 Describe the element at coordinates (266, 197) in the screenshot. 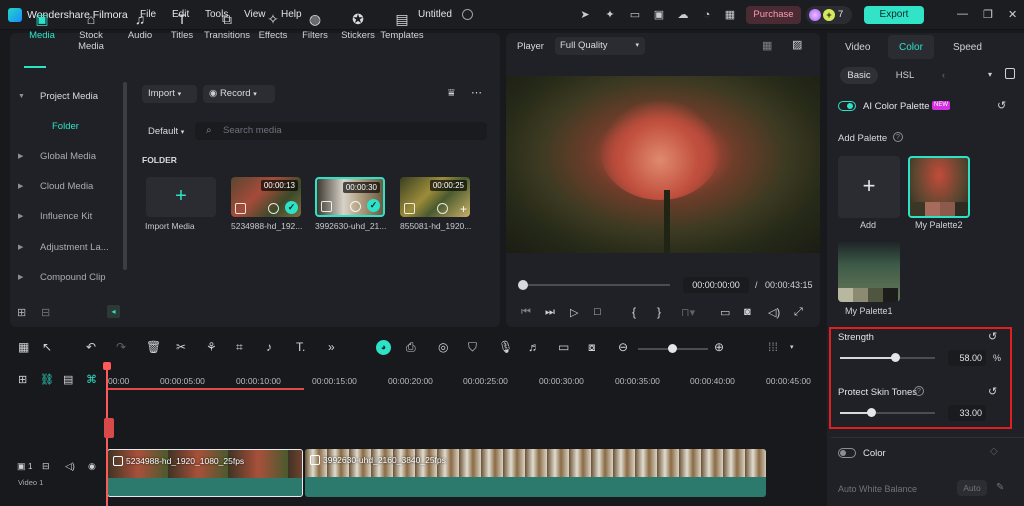

I see `media-clip-thumbnail: 00:00:13 ✓` at that location.